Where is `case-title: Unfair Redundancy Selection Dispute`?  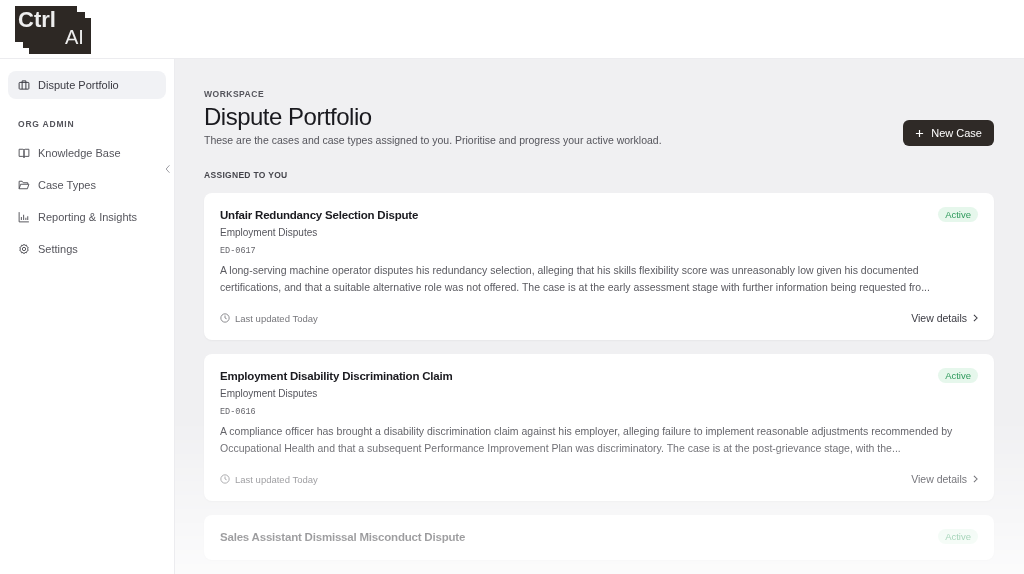 case-title: Unfair Redundancy Selection Dispute is located at coordinates (319, 214).